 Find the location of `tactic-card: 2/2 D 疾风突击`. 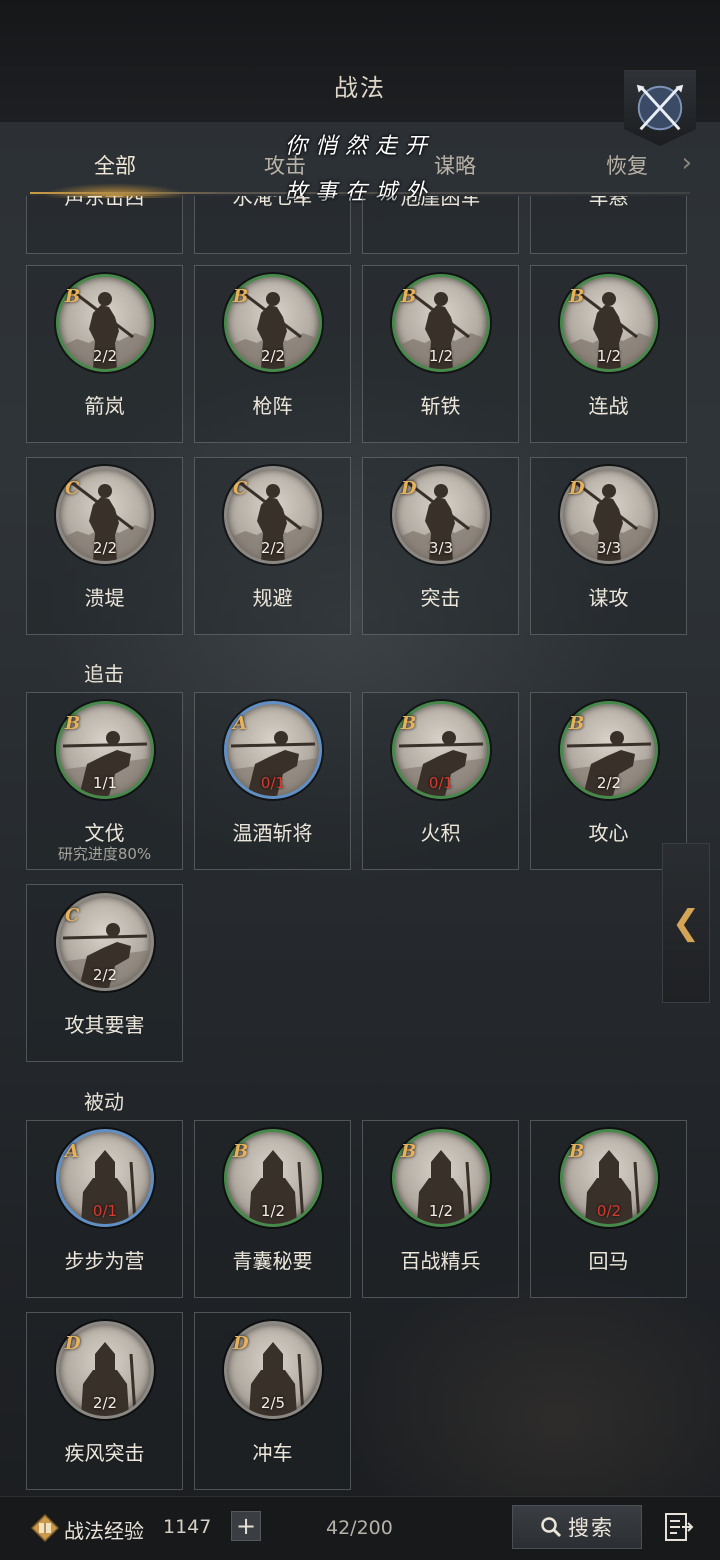

tactic-card: 2/2 D 疾风突击 is located at coordinates (104, 1401).